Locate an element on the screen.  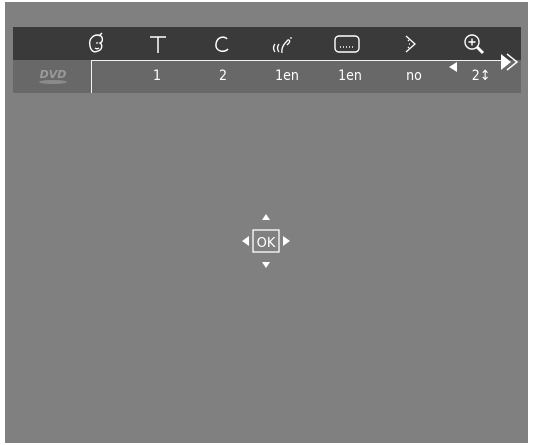
dvd-logo: DVD is located at coordinates (53, 76).